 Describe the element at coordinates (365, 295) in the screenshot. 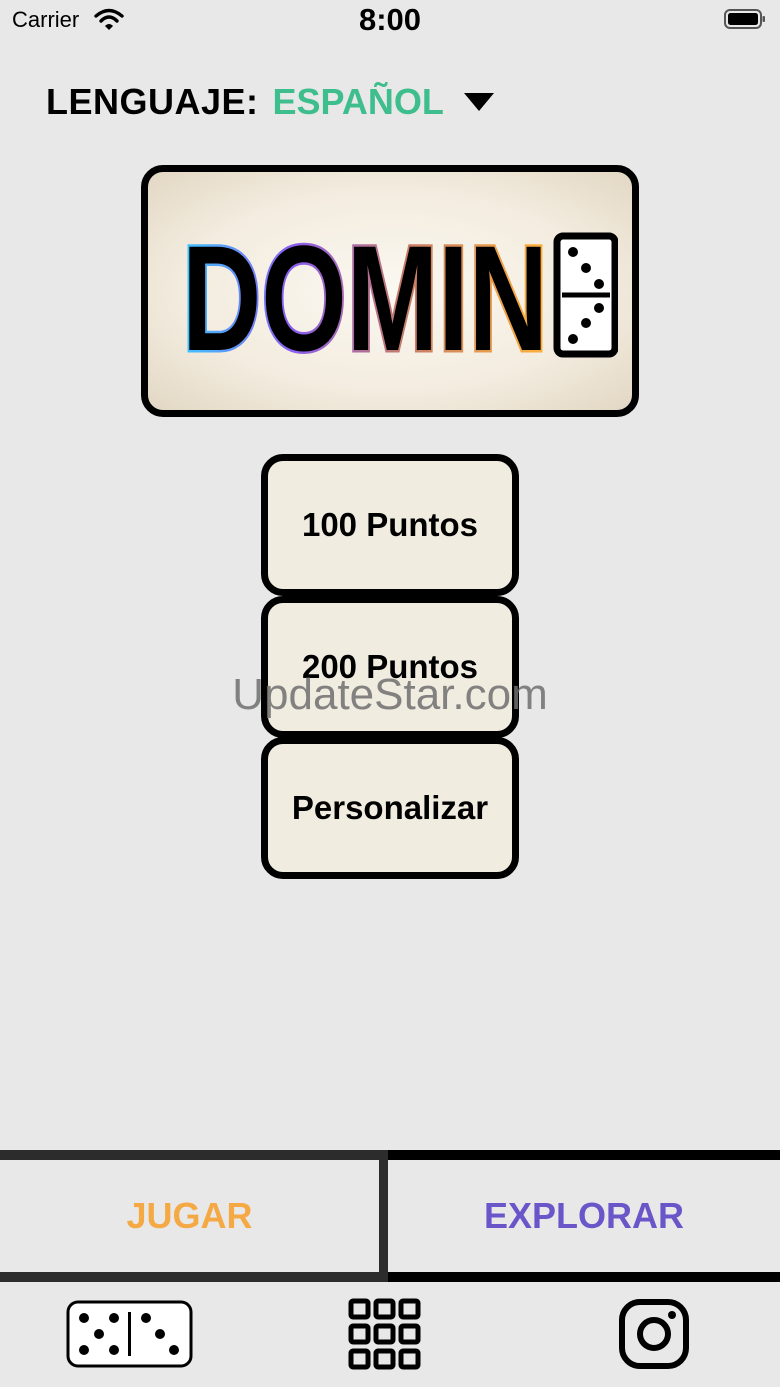

I see `logo-text: DOMIN` at that location.